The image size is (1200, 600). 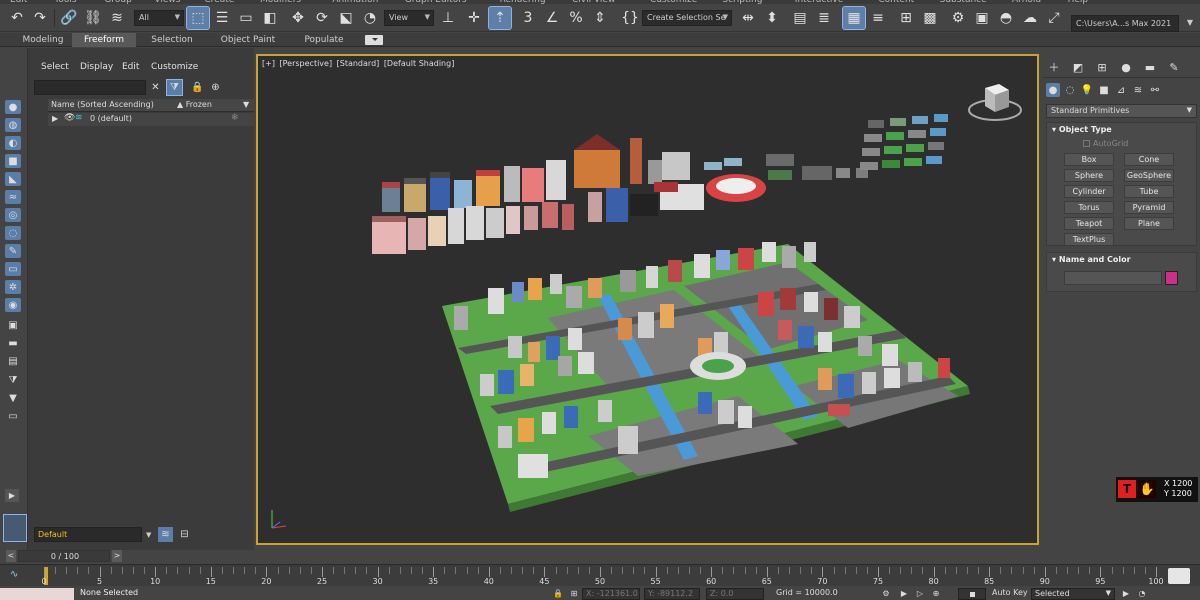 I want to click on viewport-shading: [Default Shading], so click(x=419, y=63).